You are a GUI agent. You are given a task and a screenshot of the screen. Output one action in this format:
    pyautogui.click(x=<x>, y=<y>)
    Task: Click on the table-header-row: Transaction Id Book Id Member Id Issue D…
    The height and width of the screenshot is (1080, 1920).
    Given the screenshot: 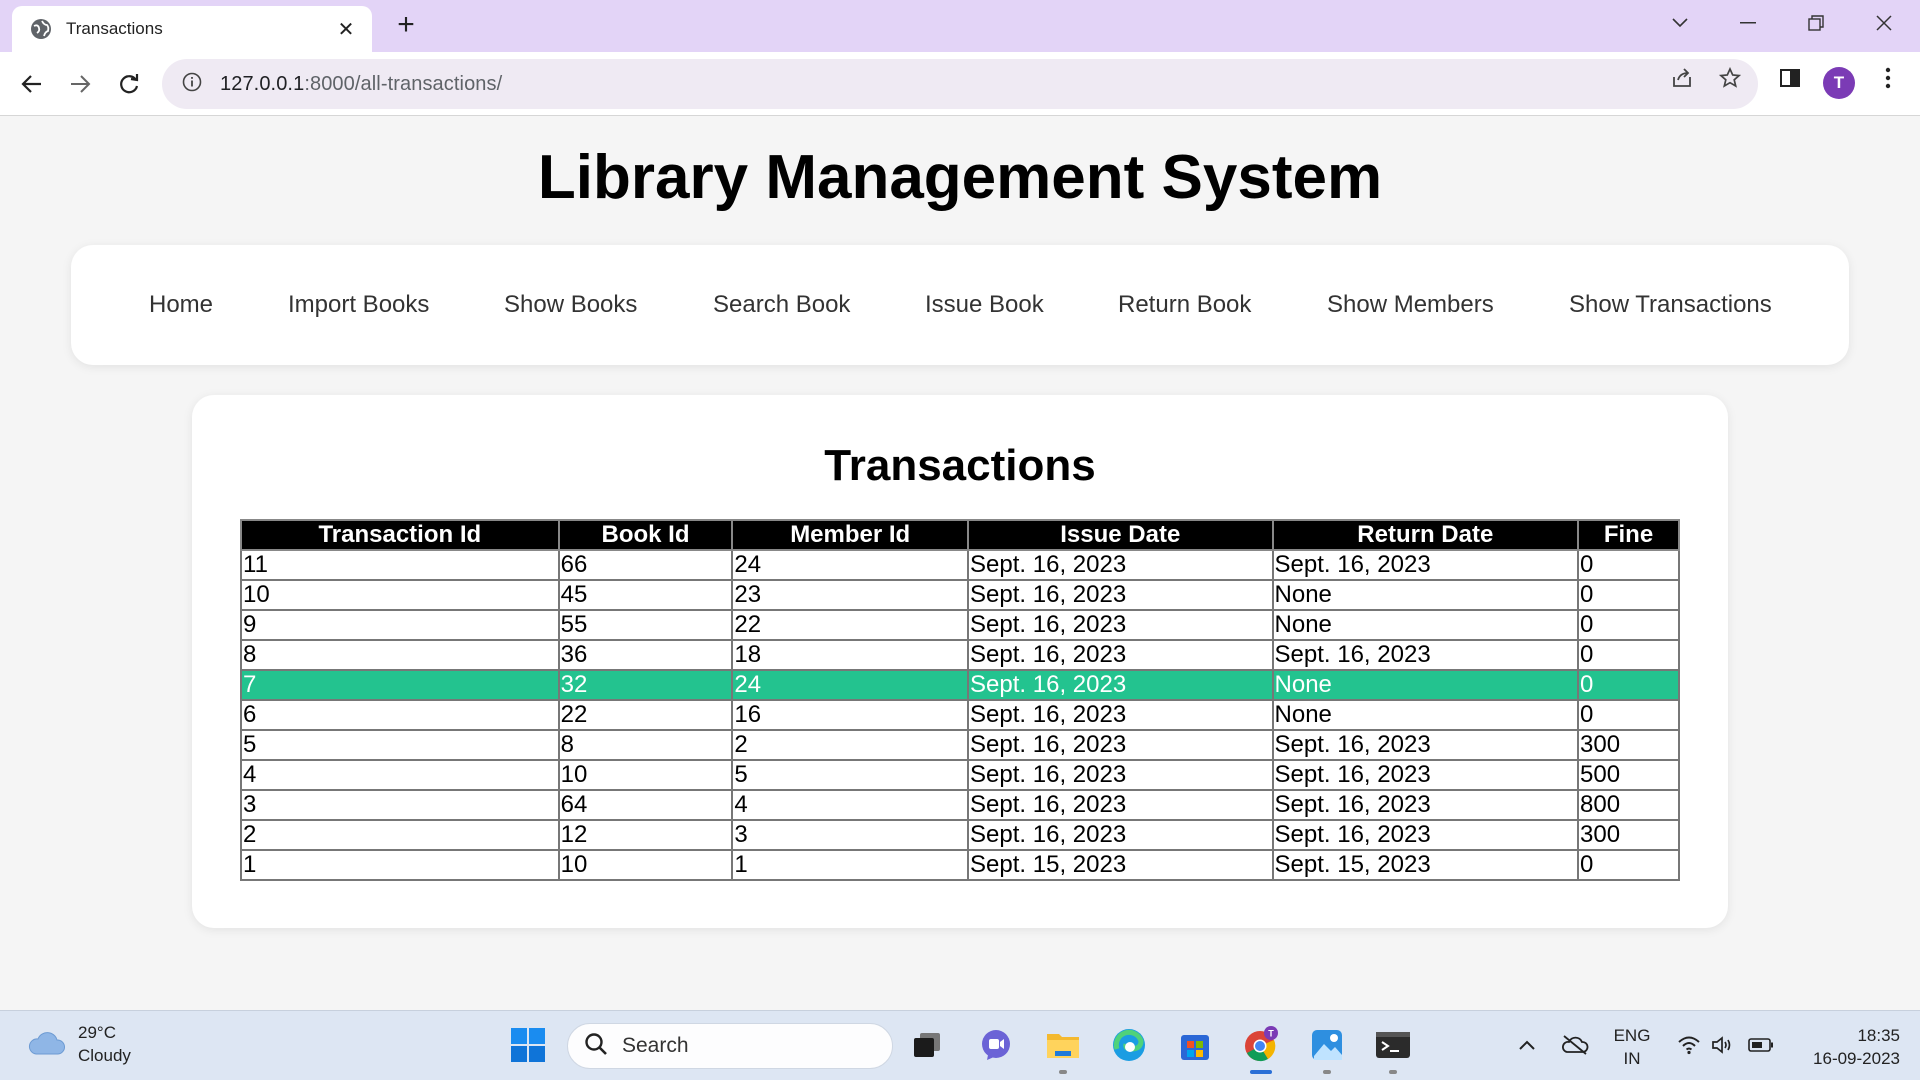 What is the action you would take?
    pyautogui.click(x=960, y=535)
    